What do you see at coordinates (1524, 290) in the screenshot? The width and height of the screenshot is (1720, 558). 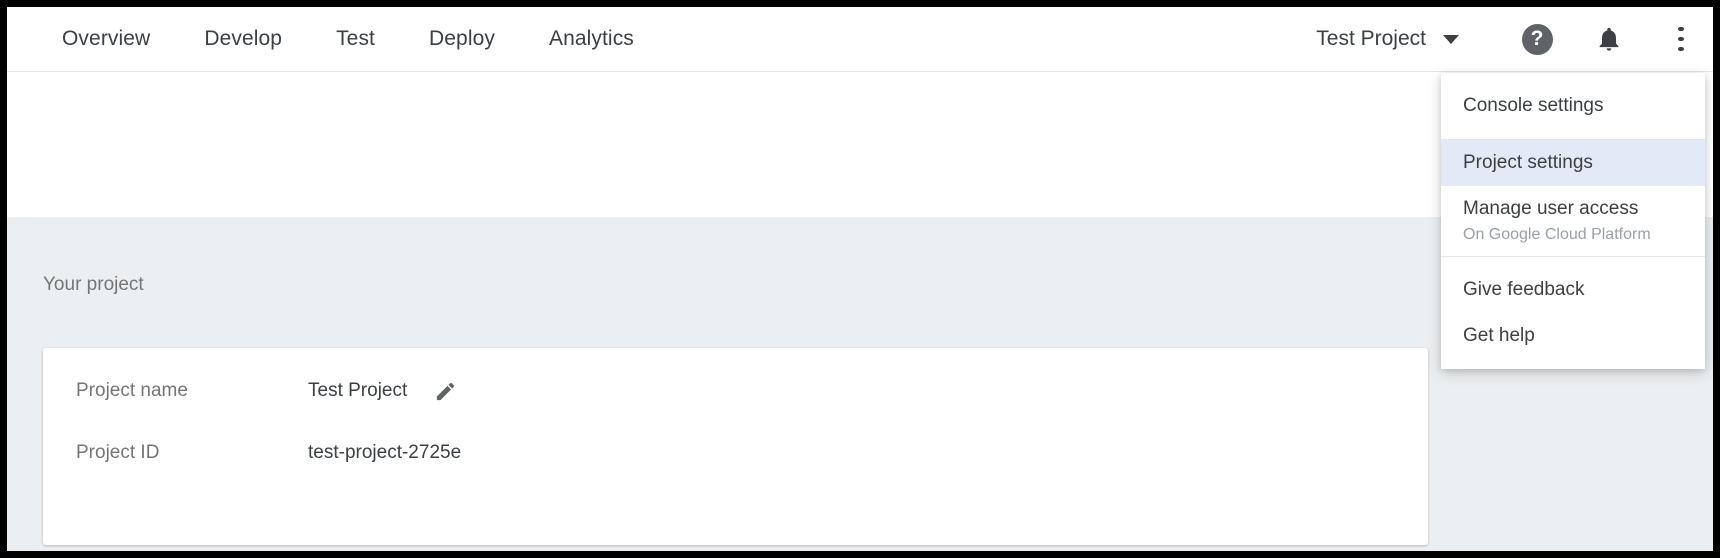 I see `menu-item-label: Give feedback` at bounding box center [1524, 290].